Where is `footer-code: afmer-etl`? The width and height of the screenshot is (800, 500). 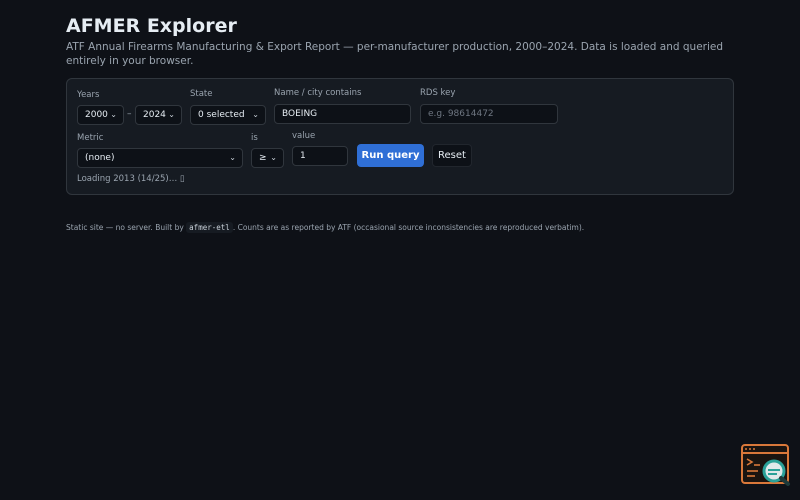
footer-code: afmer-etl is located at coordinates (209, 227).